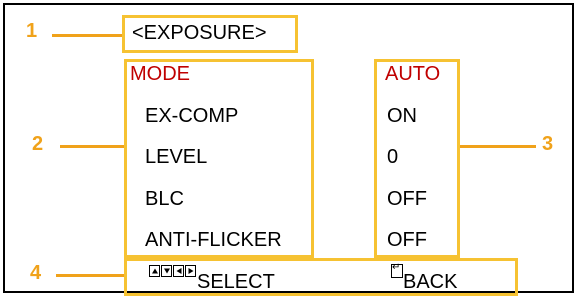 The width and height of the screenshot is (581, 298). What do you see at coordinates (498, 146) in the screenshot?
I see `callout-3-leader` at bounding box center [498, 146].